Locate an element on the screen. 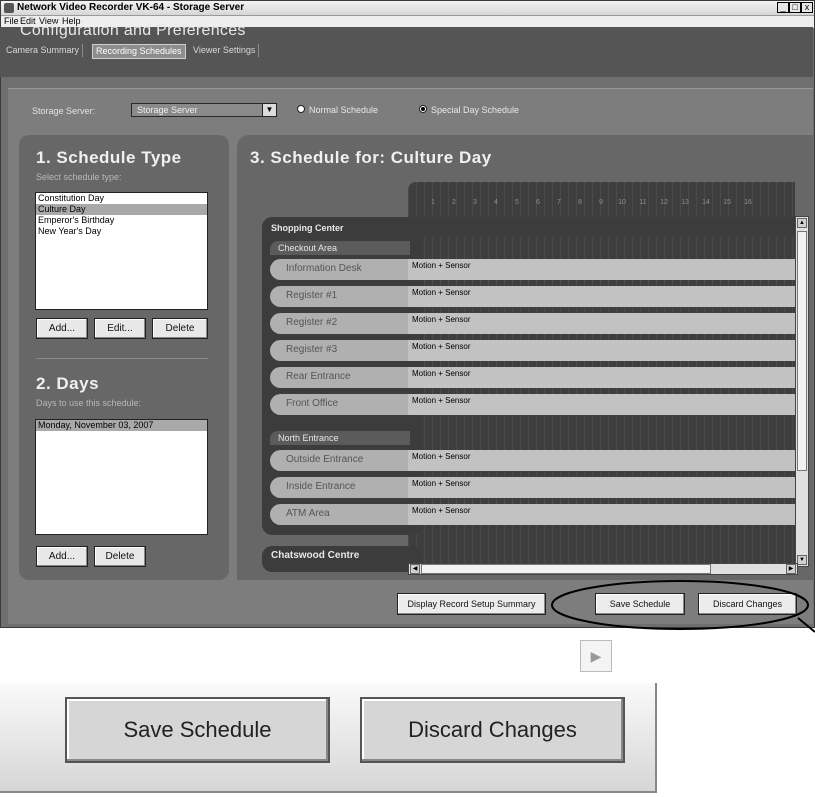  save-schedule-button-zoomed: Save Schedule is located at coordinates (197, 730).